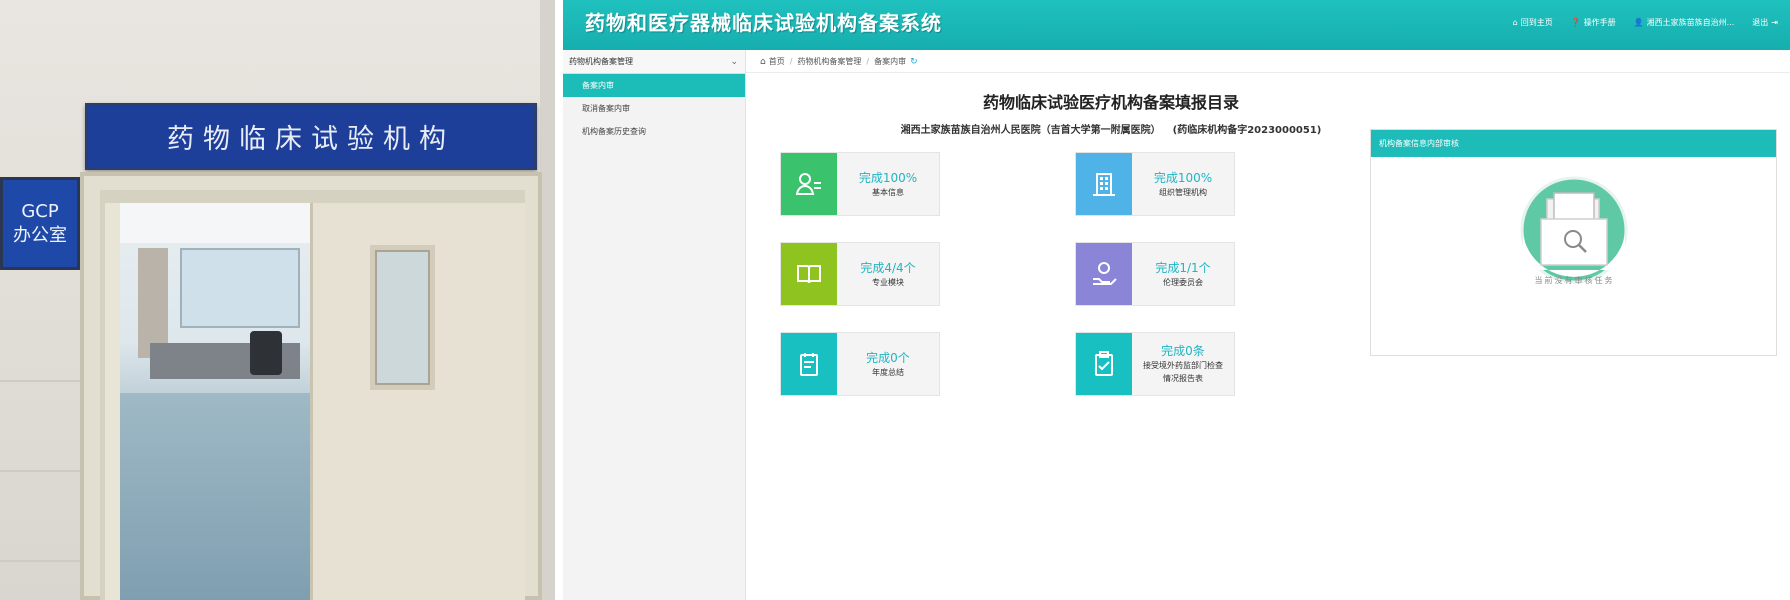 This screenshot has height=600, width=1790. Describe the element at coordinates (1183, 282) in the screenshot. I see `card-label: 伦理委员会` at that location.